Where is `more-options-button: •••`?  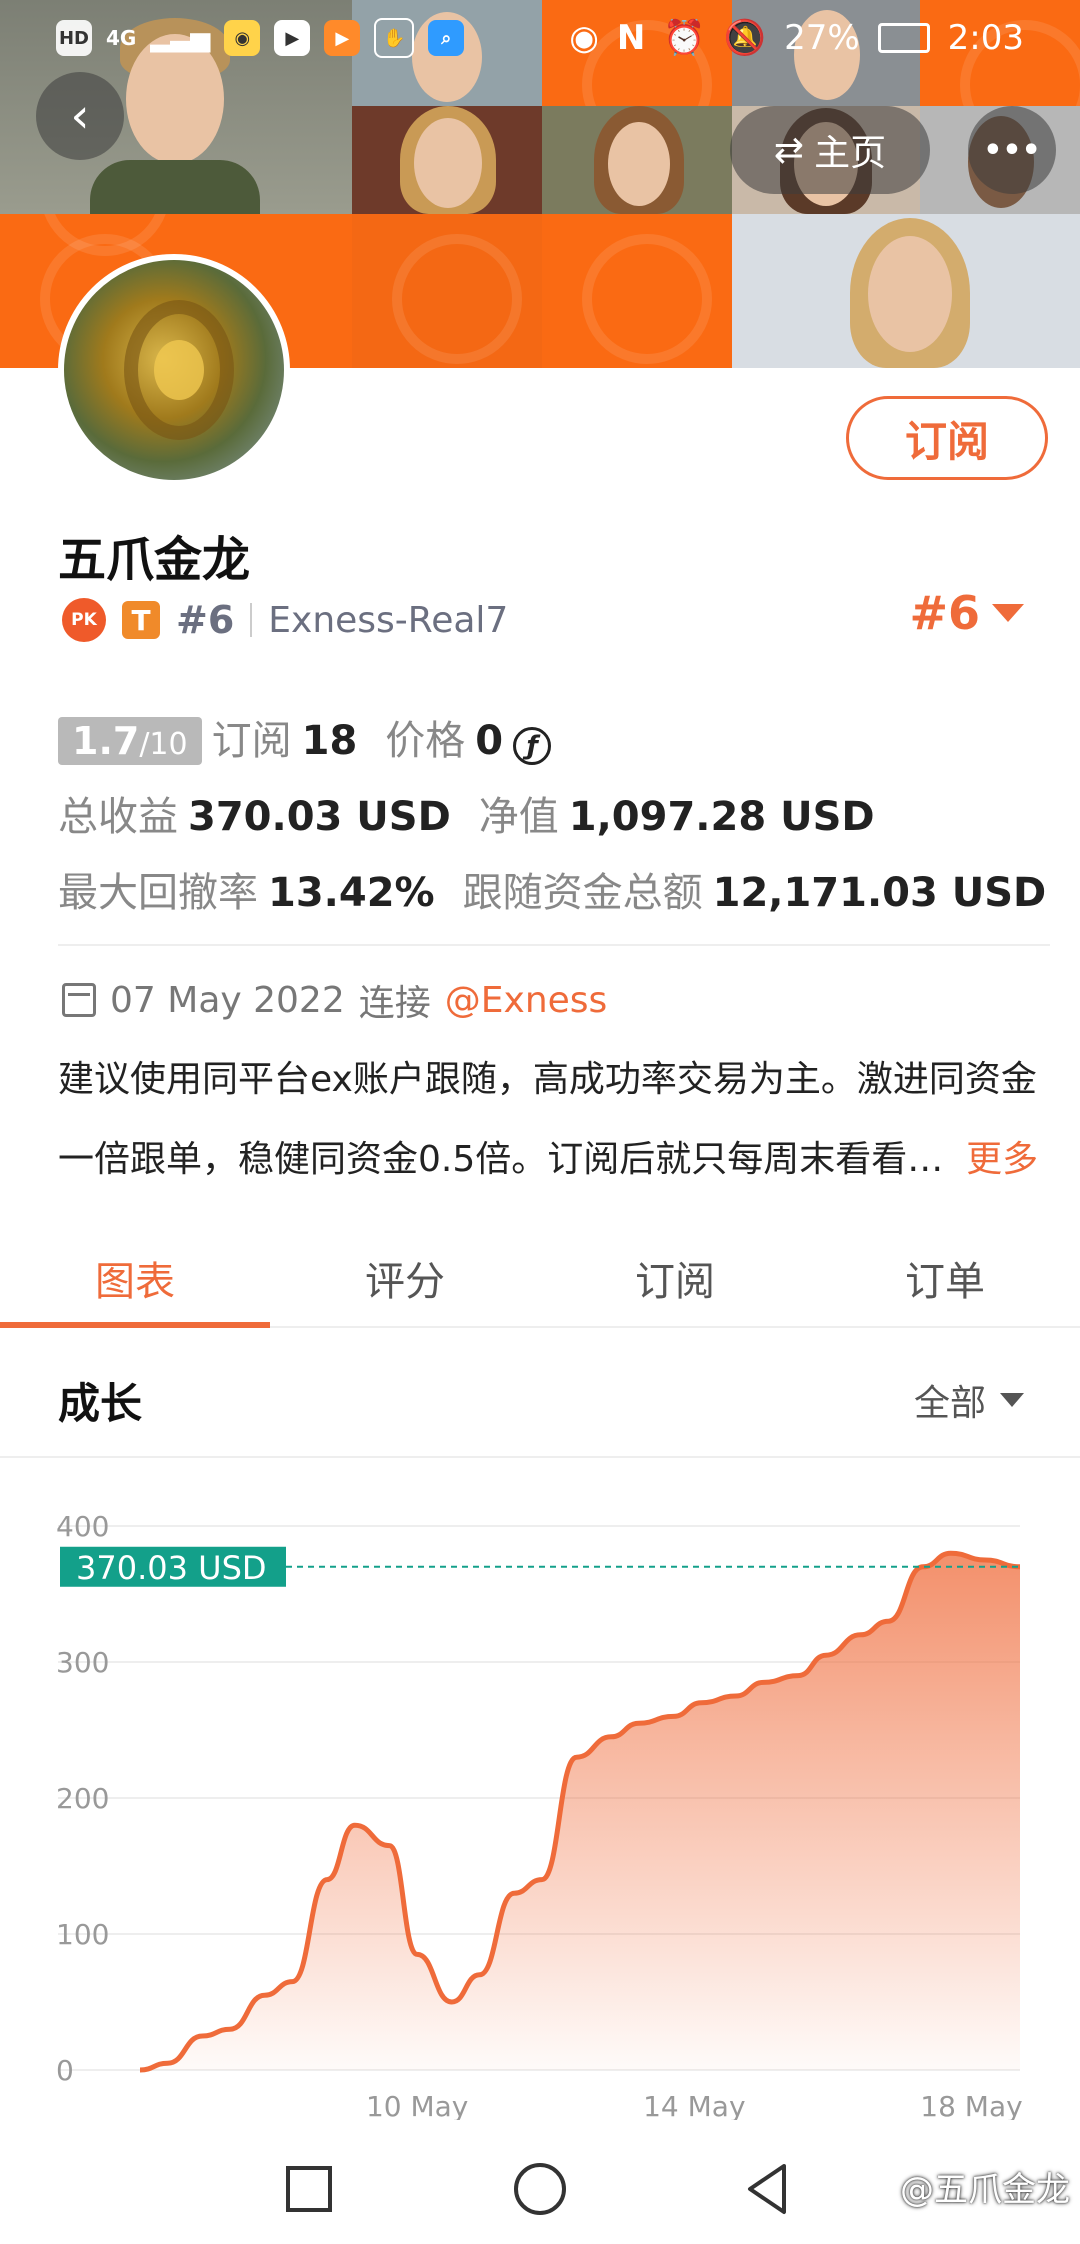 more-options-button: ••• is located at coordinates (1012, 150).